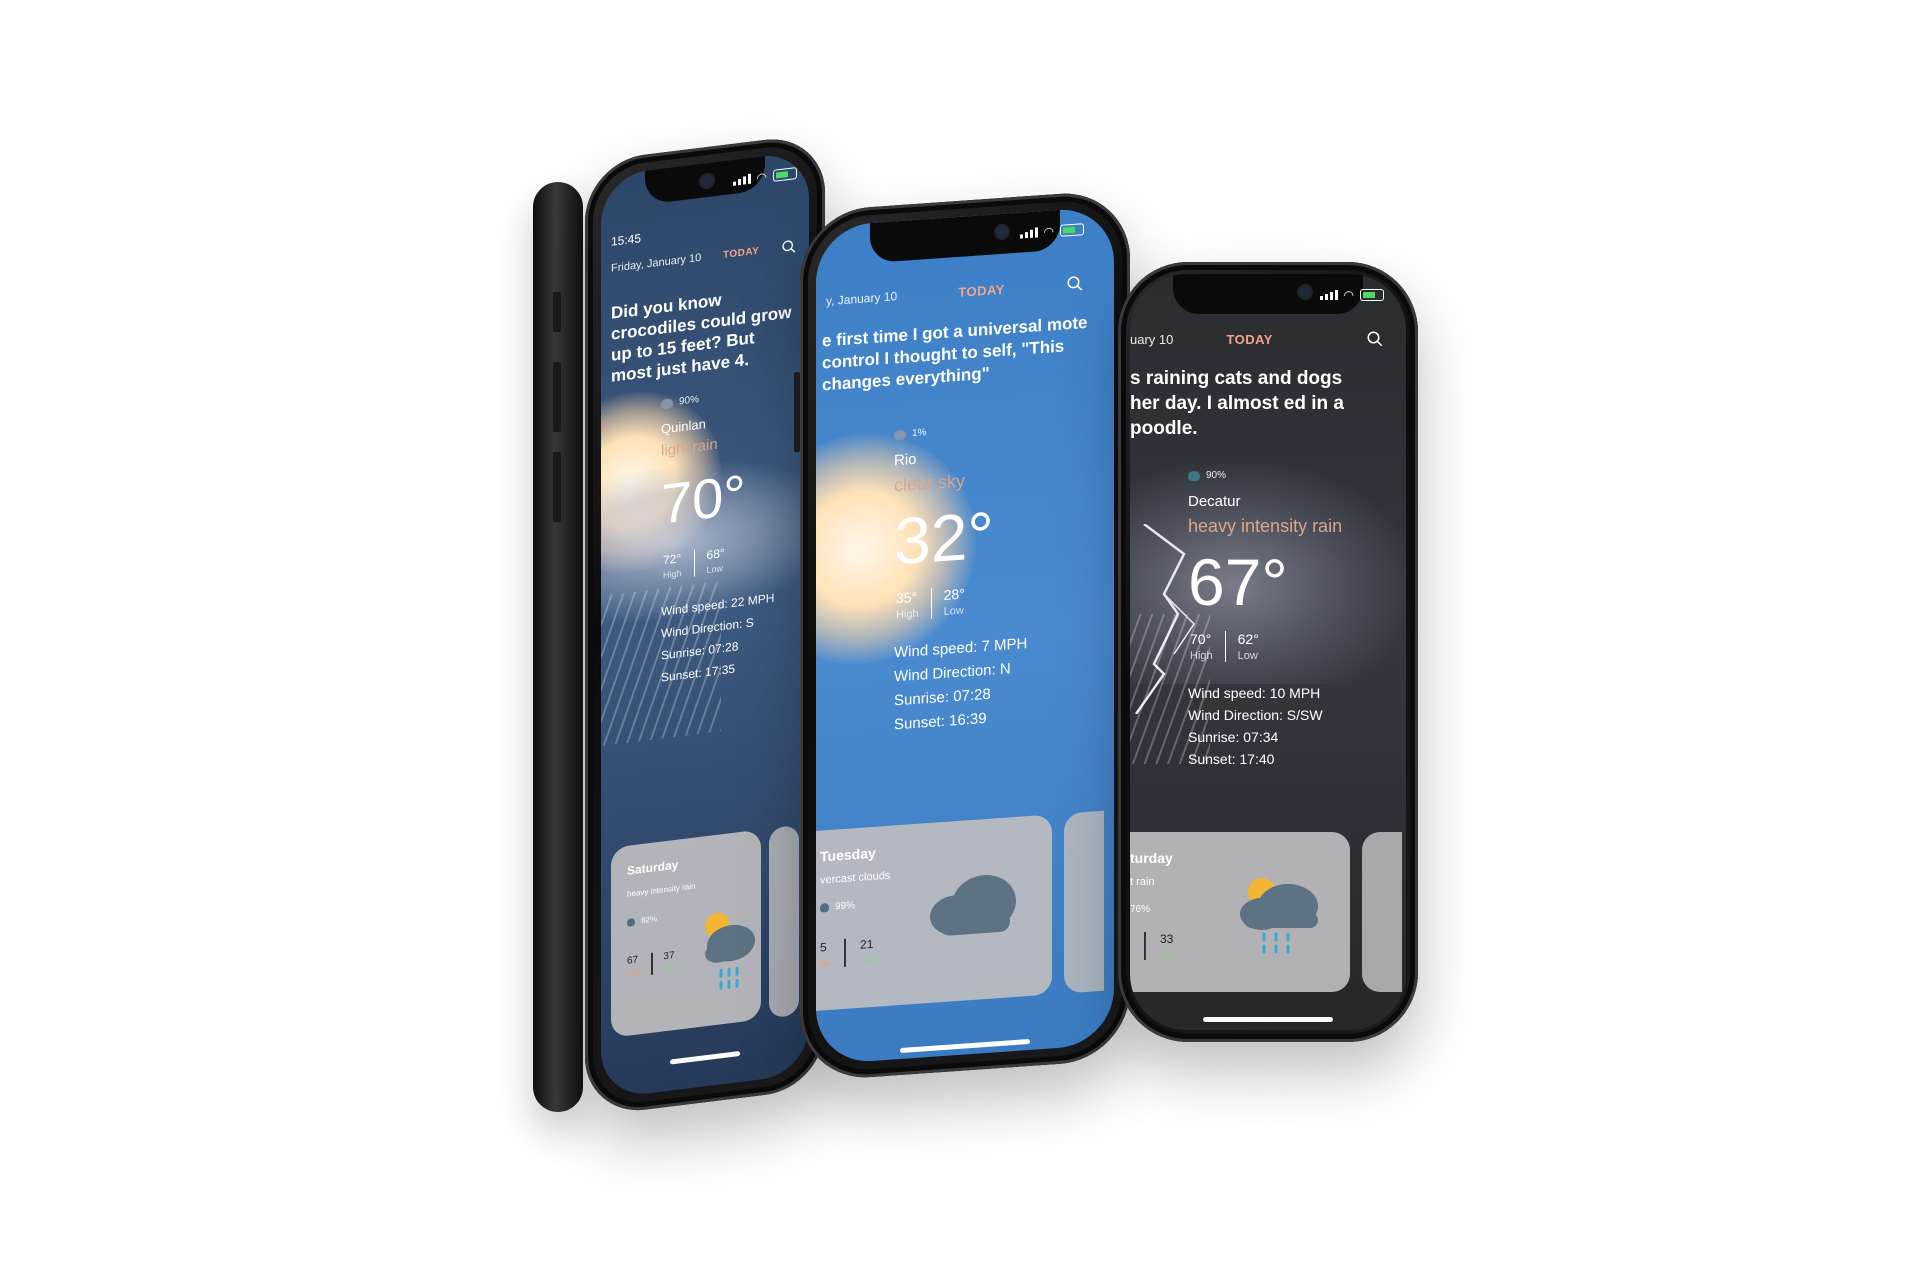 This screenshot has height=1280, width=1920. I want to click on forecast-day: Saturday, so click(653, 867).